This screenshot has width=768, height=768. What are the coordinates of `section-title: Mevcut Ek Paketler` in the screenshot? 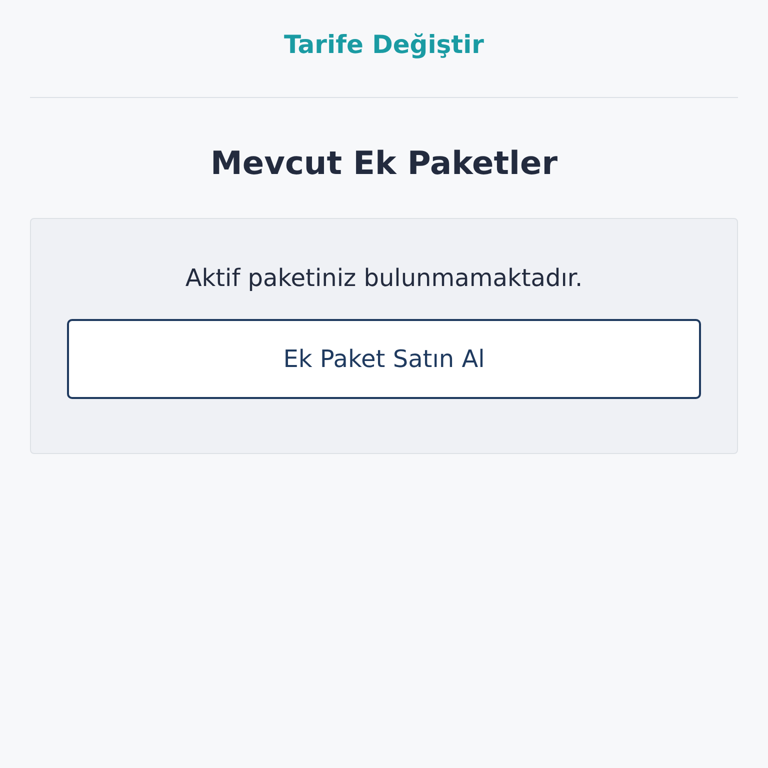 It's located at (384, 163).